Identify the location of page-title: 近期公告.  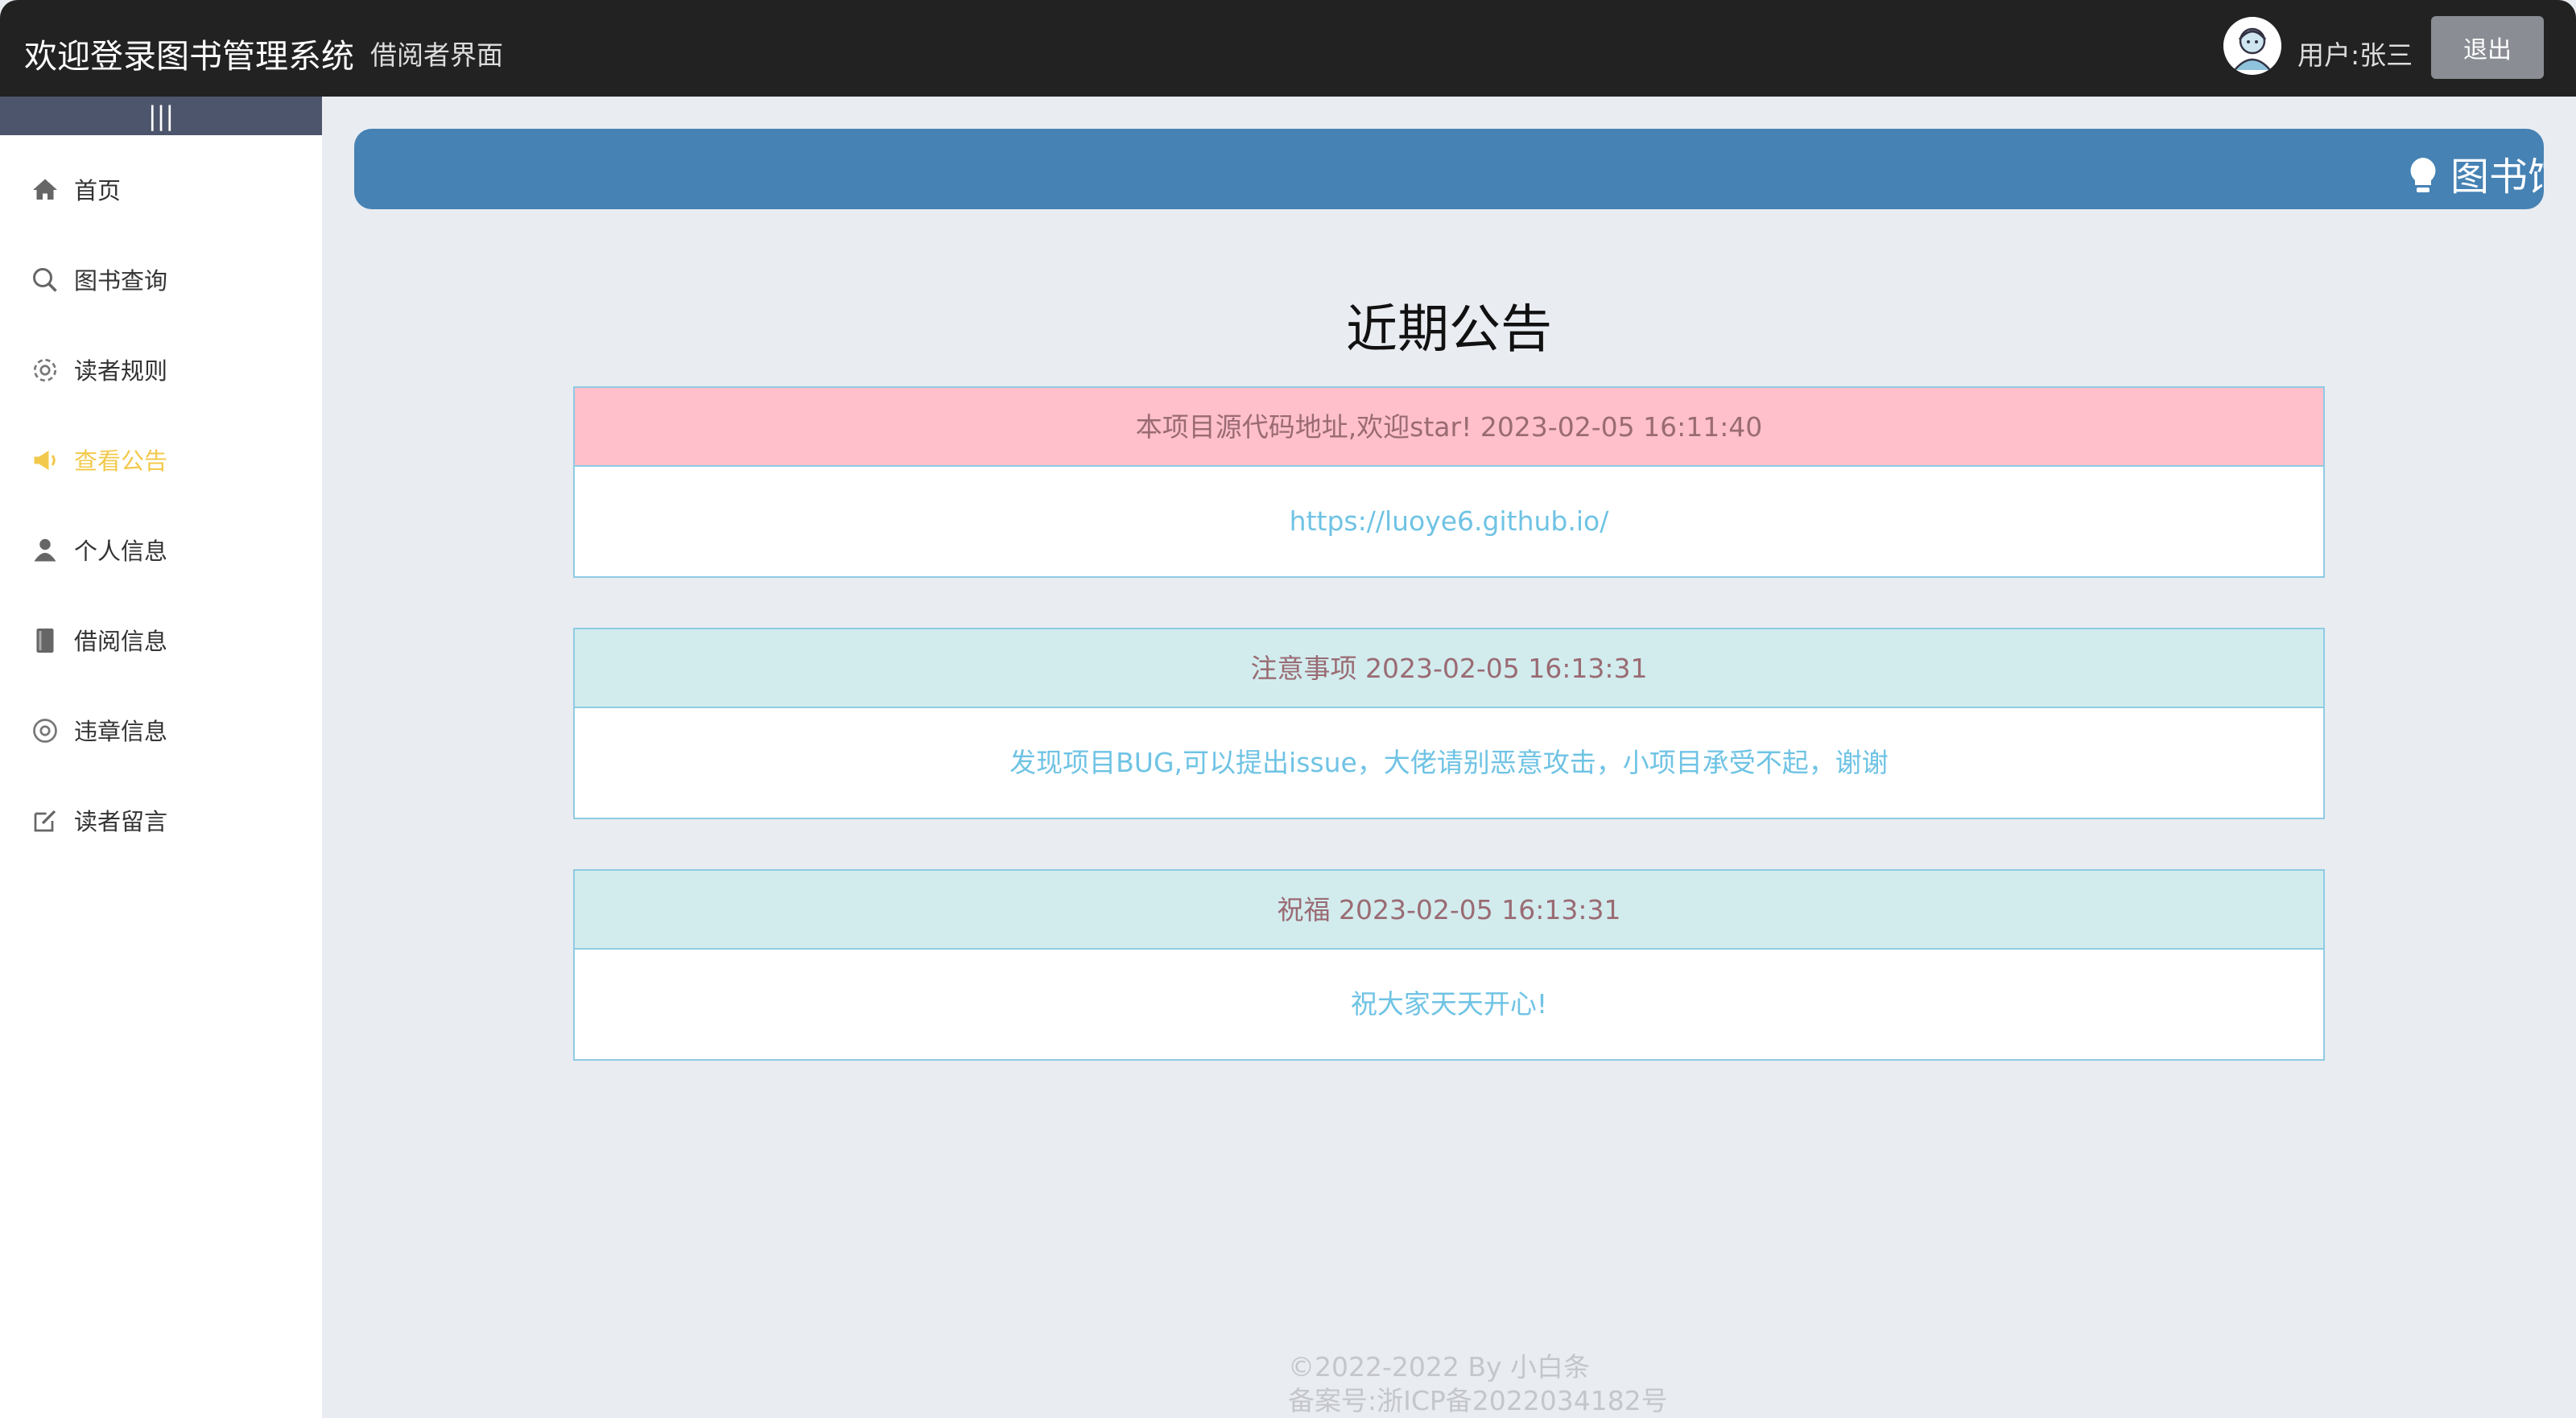
(1449, 330).